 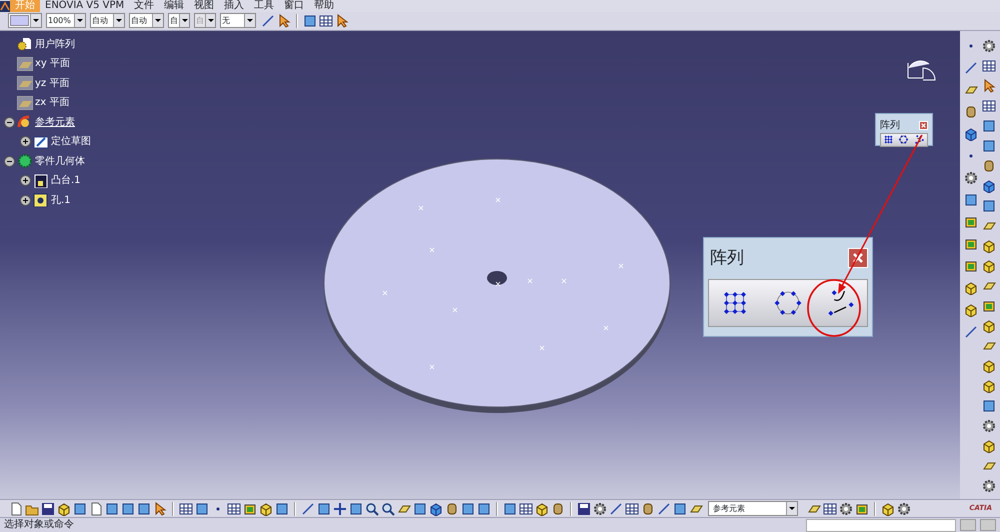 I want to click on menu-item: 帮助, so click(x=324, y=6).